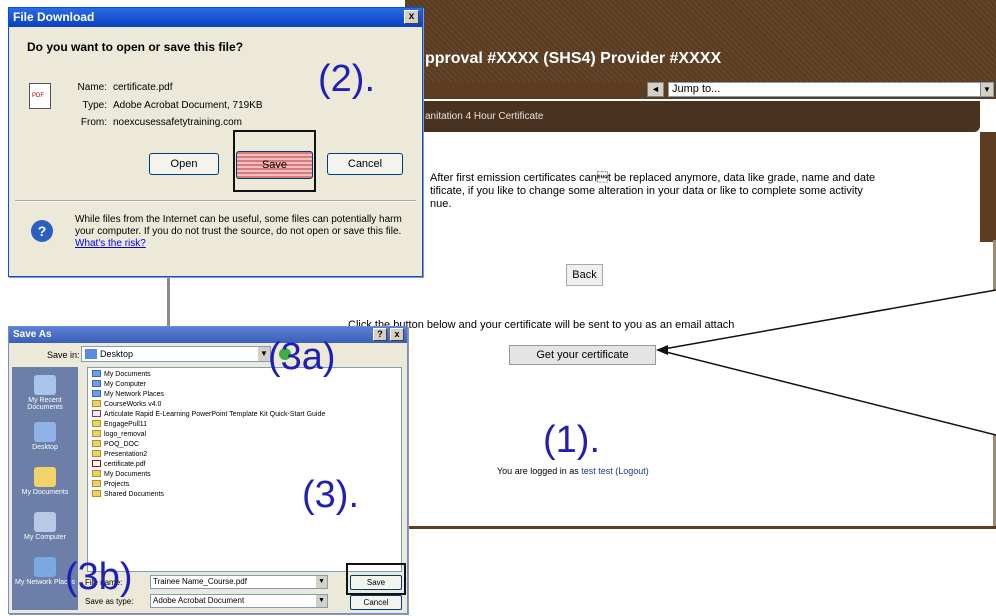  Describe the element at coordinates (54, 17) in the screenshot. I see `file-download-title: File Download` at that location.